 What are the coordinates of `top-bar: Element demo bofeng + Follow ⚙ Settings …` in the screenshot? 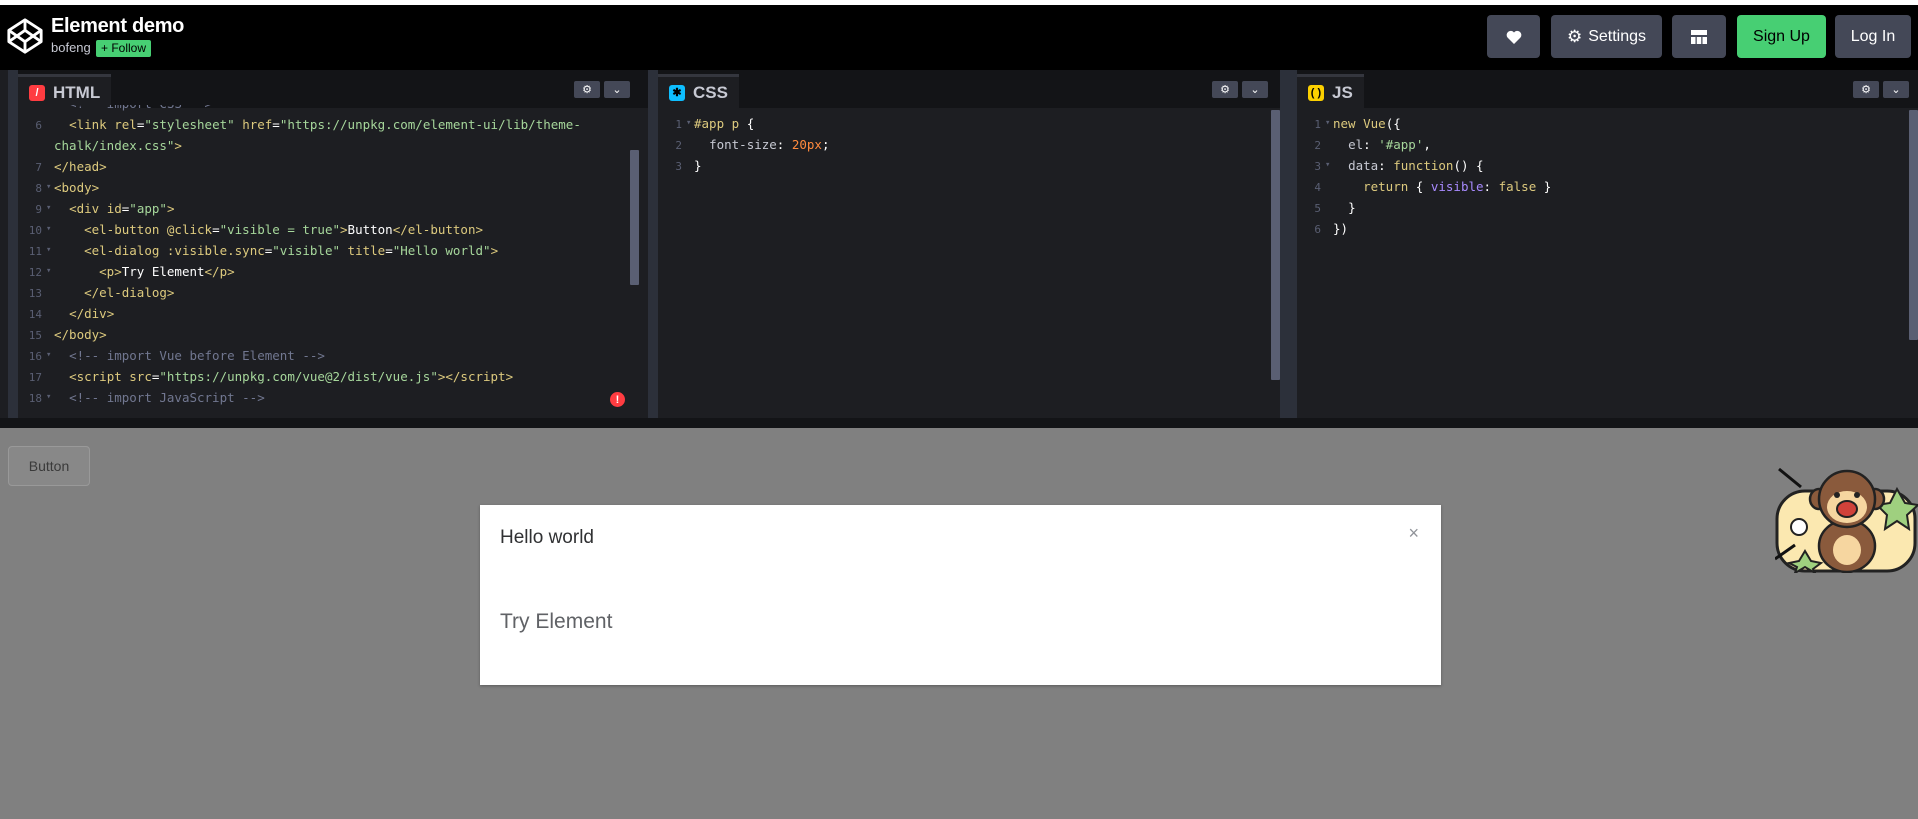 It's located at (959, 35).